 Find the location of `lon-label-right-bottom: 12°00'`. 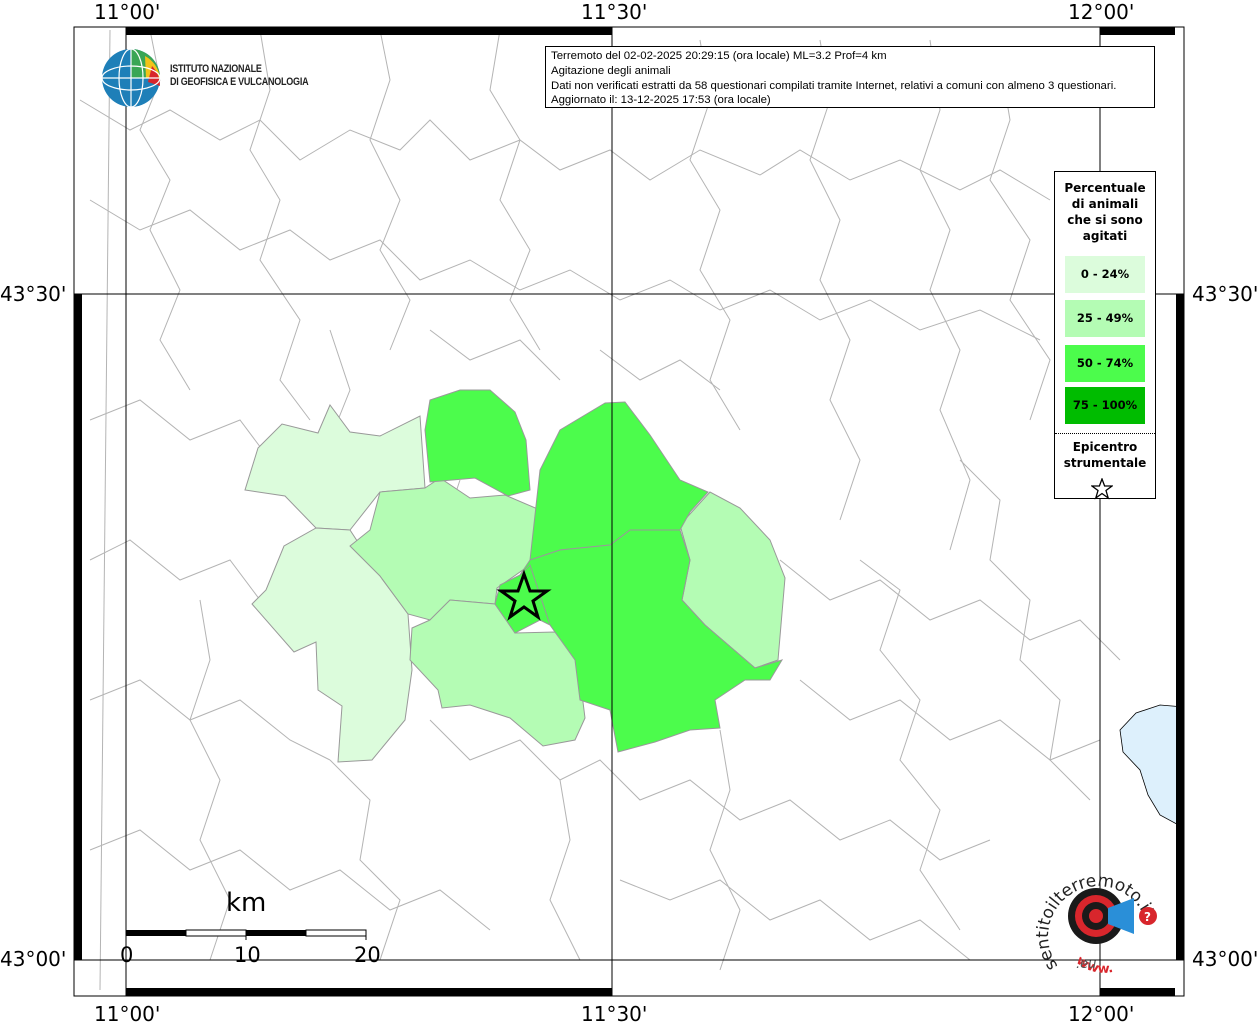

lon-label-right-bottom: 12°00' is located at coordinates (1101, 1014).